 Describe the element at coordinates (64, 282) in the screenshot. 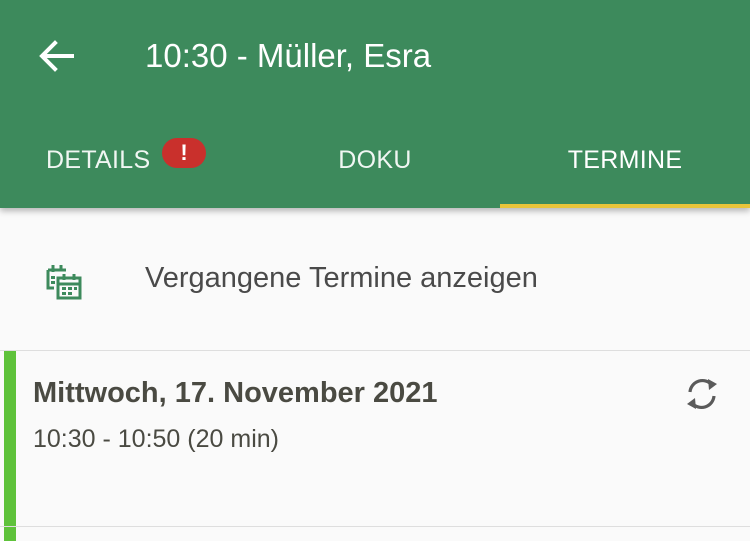

I see `calendar-history-icon` at that location.